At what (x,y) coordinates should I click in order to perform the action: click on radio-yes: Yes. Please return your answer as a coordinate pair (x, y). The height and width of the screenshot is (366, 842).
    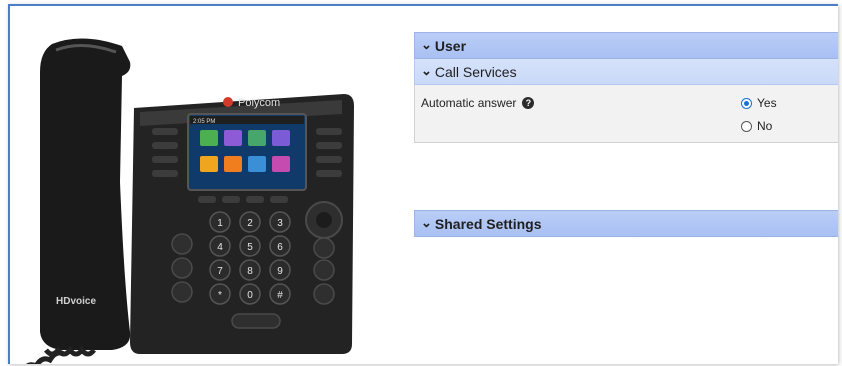
    Looking at the image, I should click on (759, 103).